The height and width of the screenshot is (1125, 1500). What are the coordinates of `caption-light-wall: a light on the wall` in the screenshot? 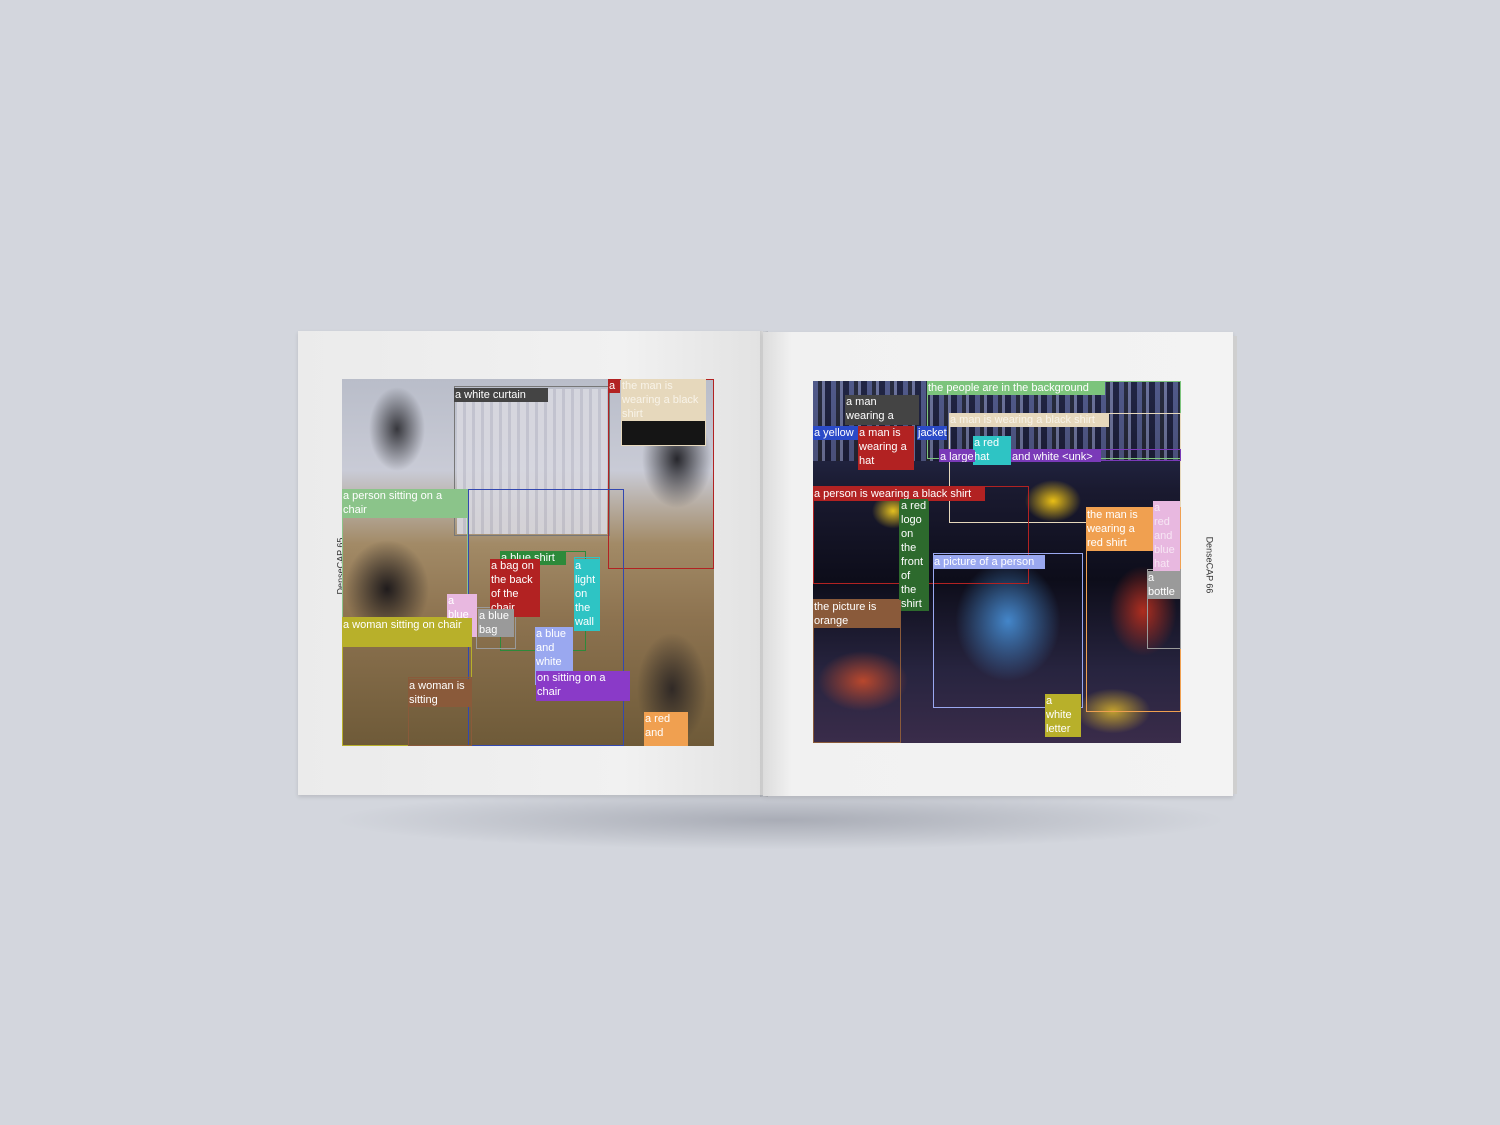 It's located at (586, 595).